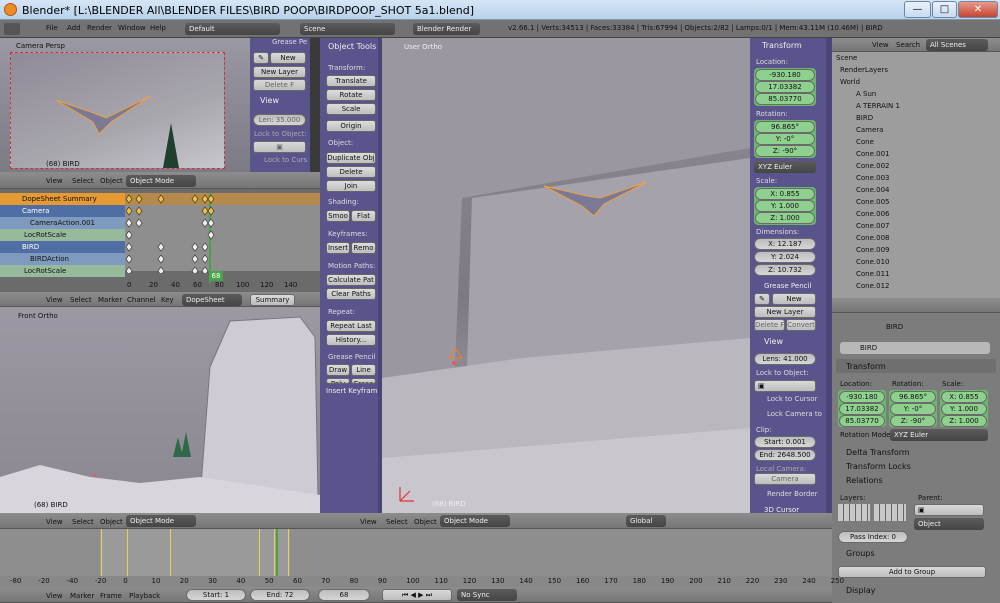 This screenshot has width=1000, height=603. Describe the element at coordinates (351, 81) in the screenshot. I see `translate-button: Translate` at that location.